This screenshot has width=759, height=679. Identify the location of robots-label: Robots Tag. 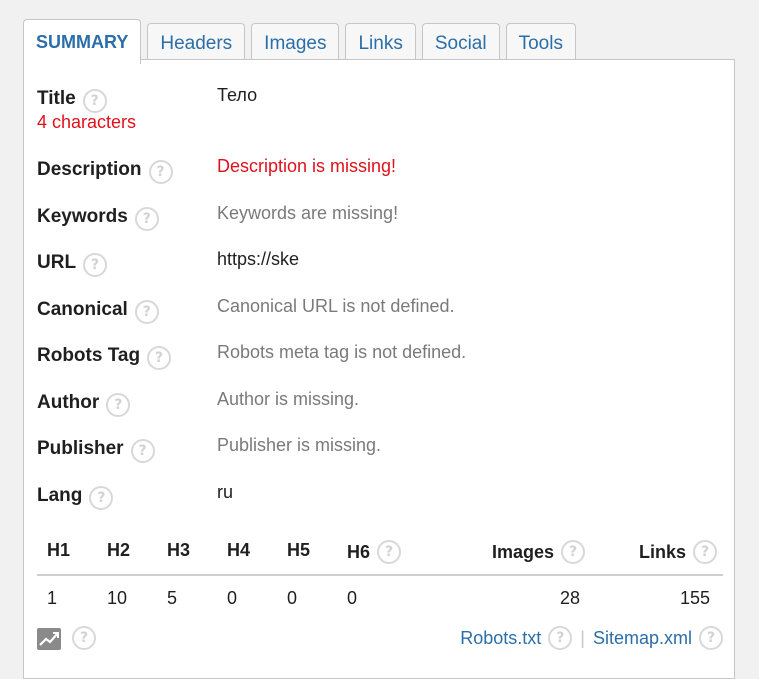
(89, 355).